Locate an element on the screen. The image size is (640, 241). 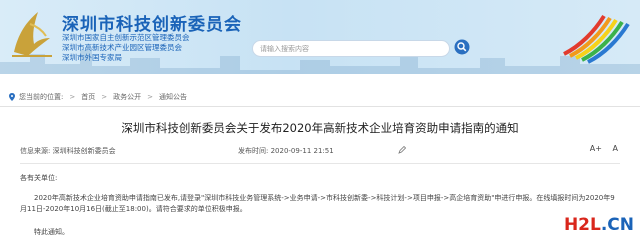
font-size-controls: A+ A is located at coordinates (600, 148).